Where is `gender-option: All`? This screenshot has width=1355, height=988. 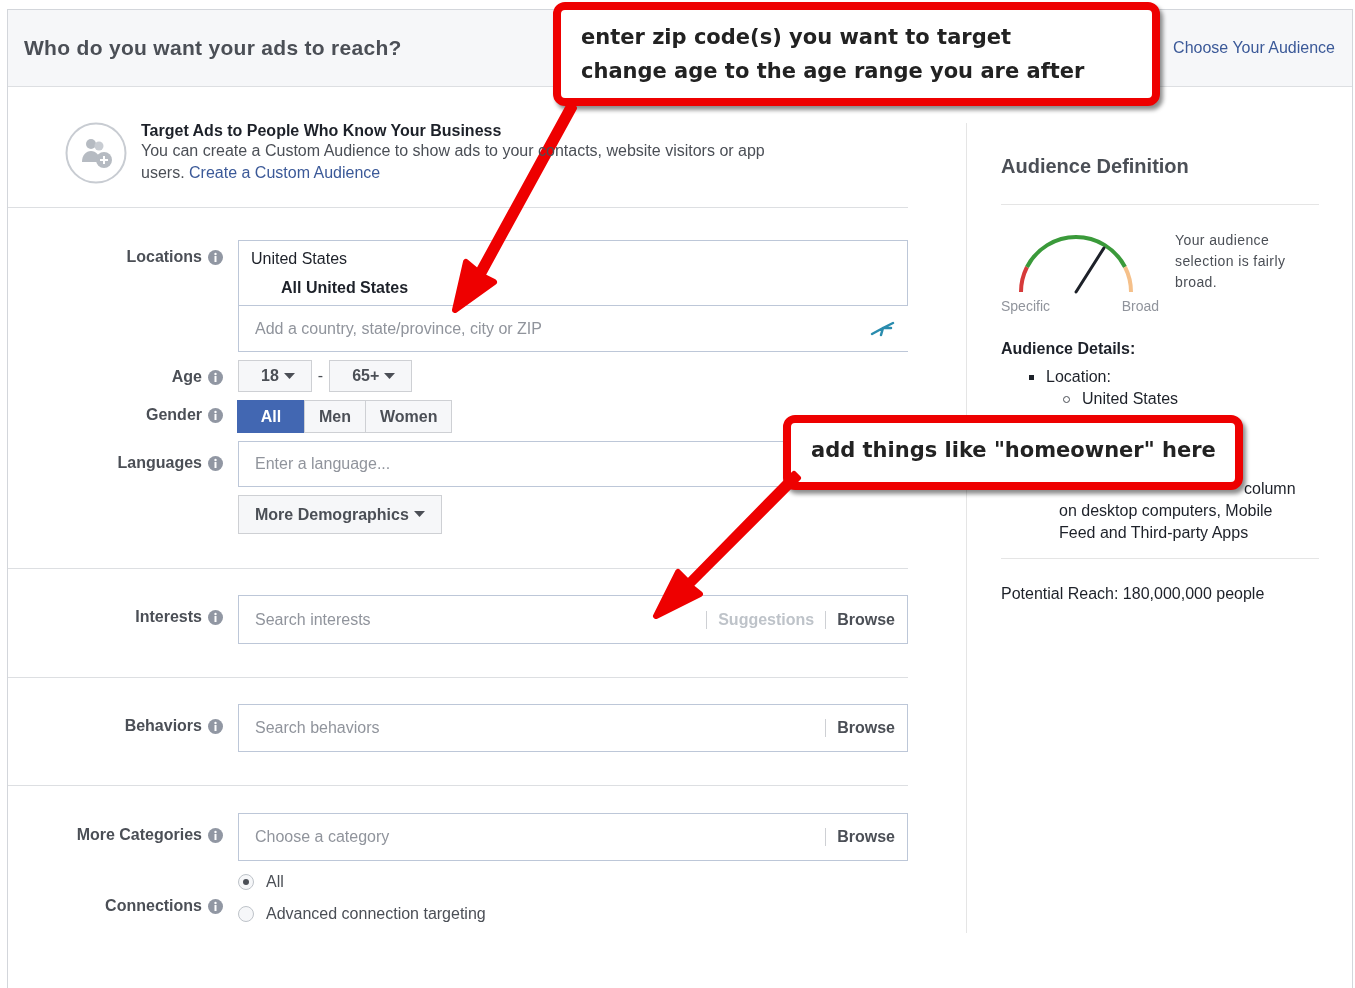
gender-option: All is located at coordinates (271, 416).